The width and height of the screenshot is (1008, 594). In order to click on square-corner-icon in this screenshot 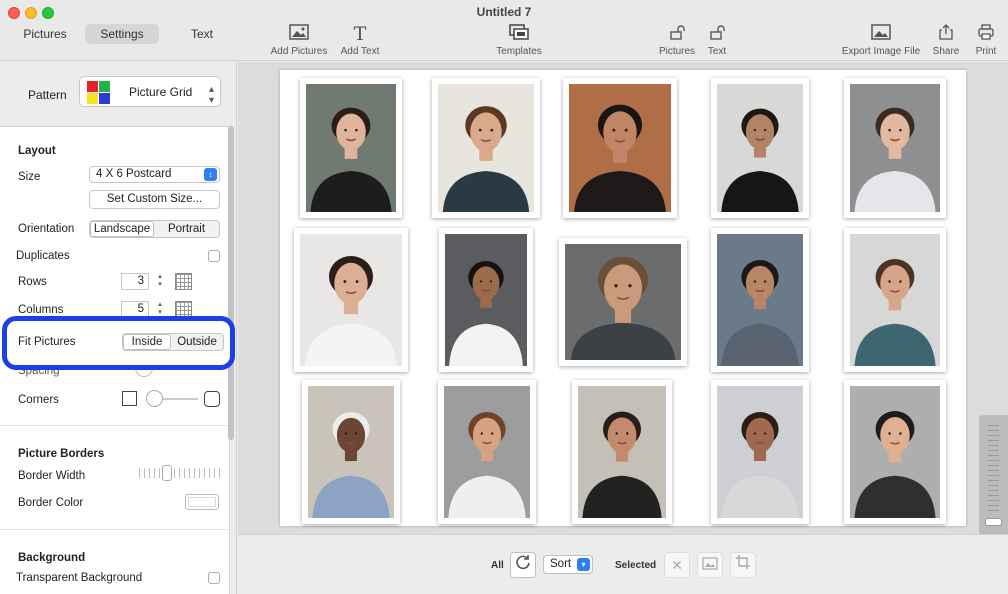, I will do `click(129, 398)`.